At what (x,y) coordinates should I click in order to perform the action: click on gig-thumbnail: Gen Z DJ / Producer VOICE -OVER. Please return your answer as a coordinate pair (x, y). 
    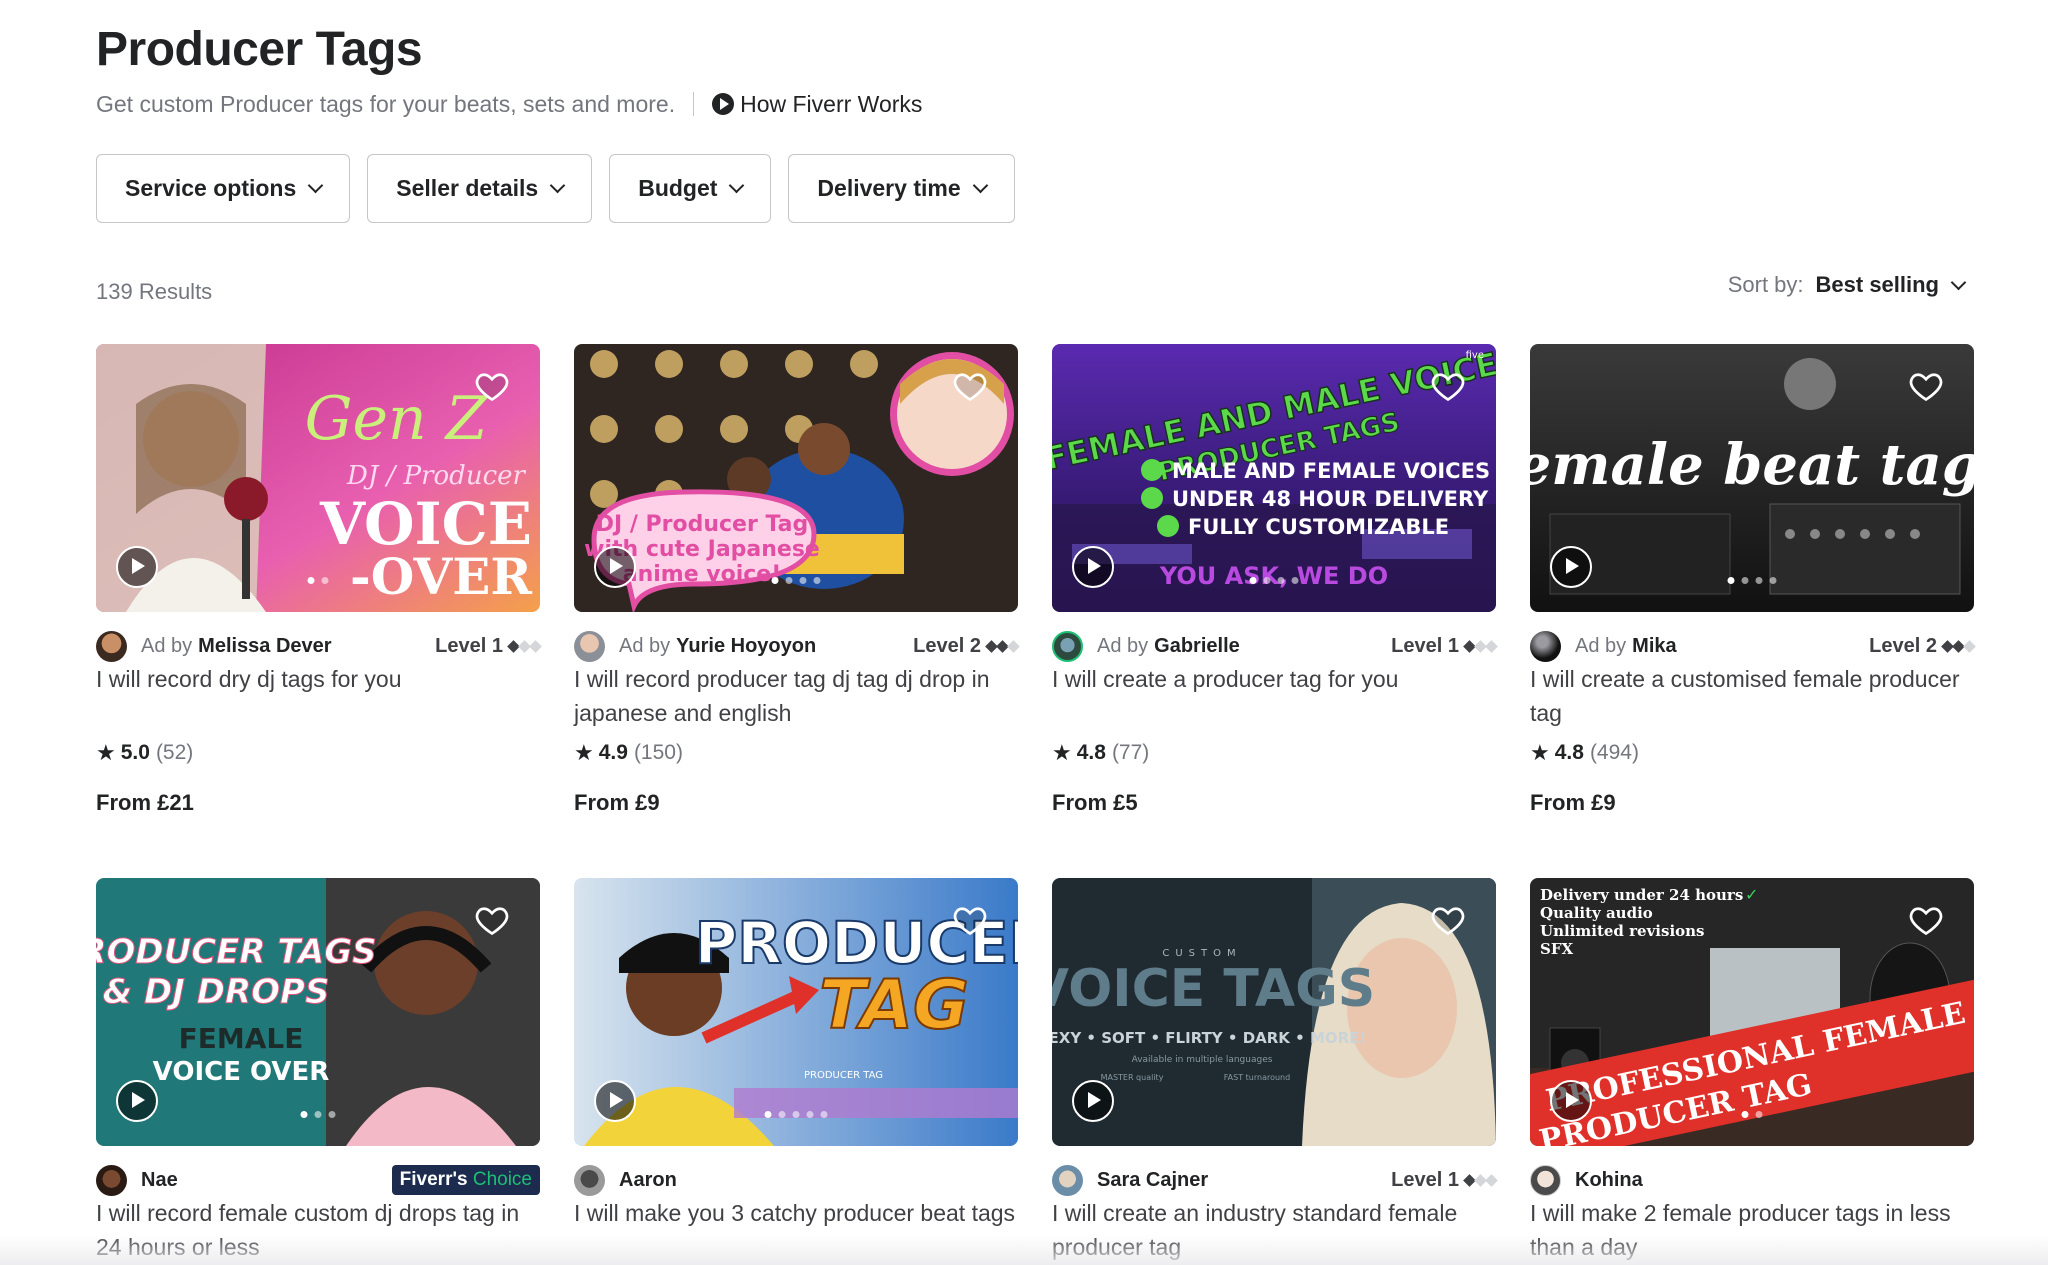
    Looking at the image, I should click on (318, 478).